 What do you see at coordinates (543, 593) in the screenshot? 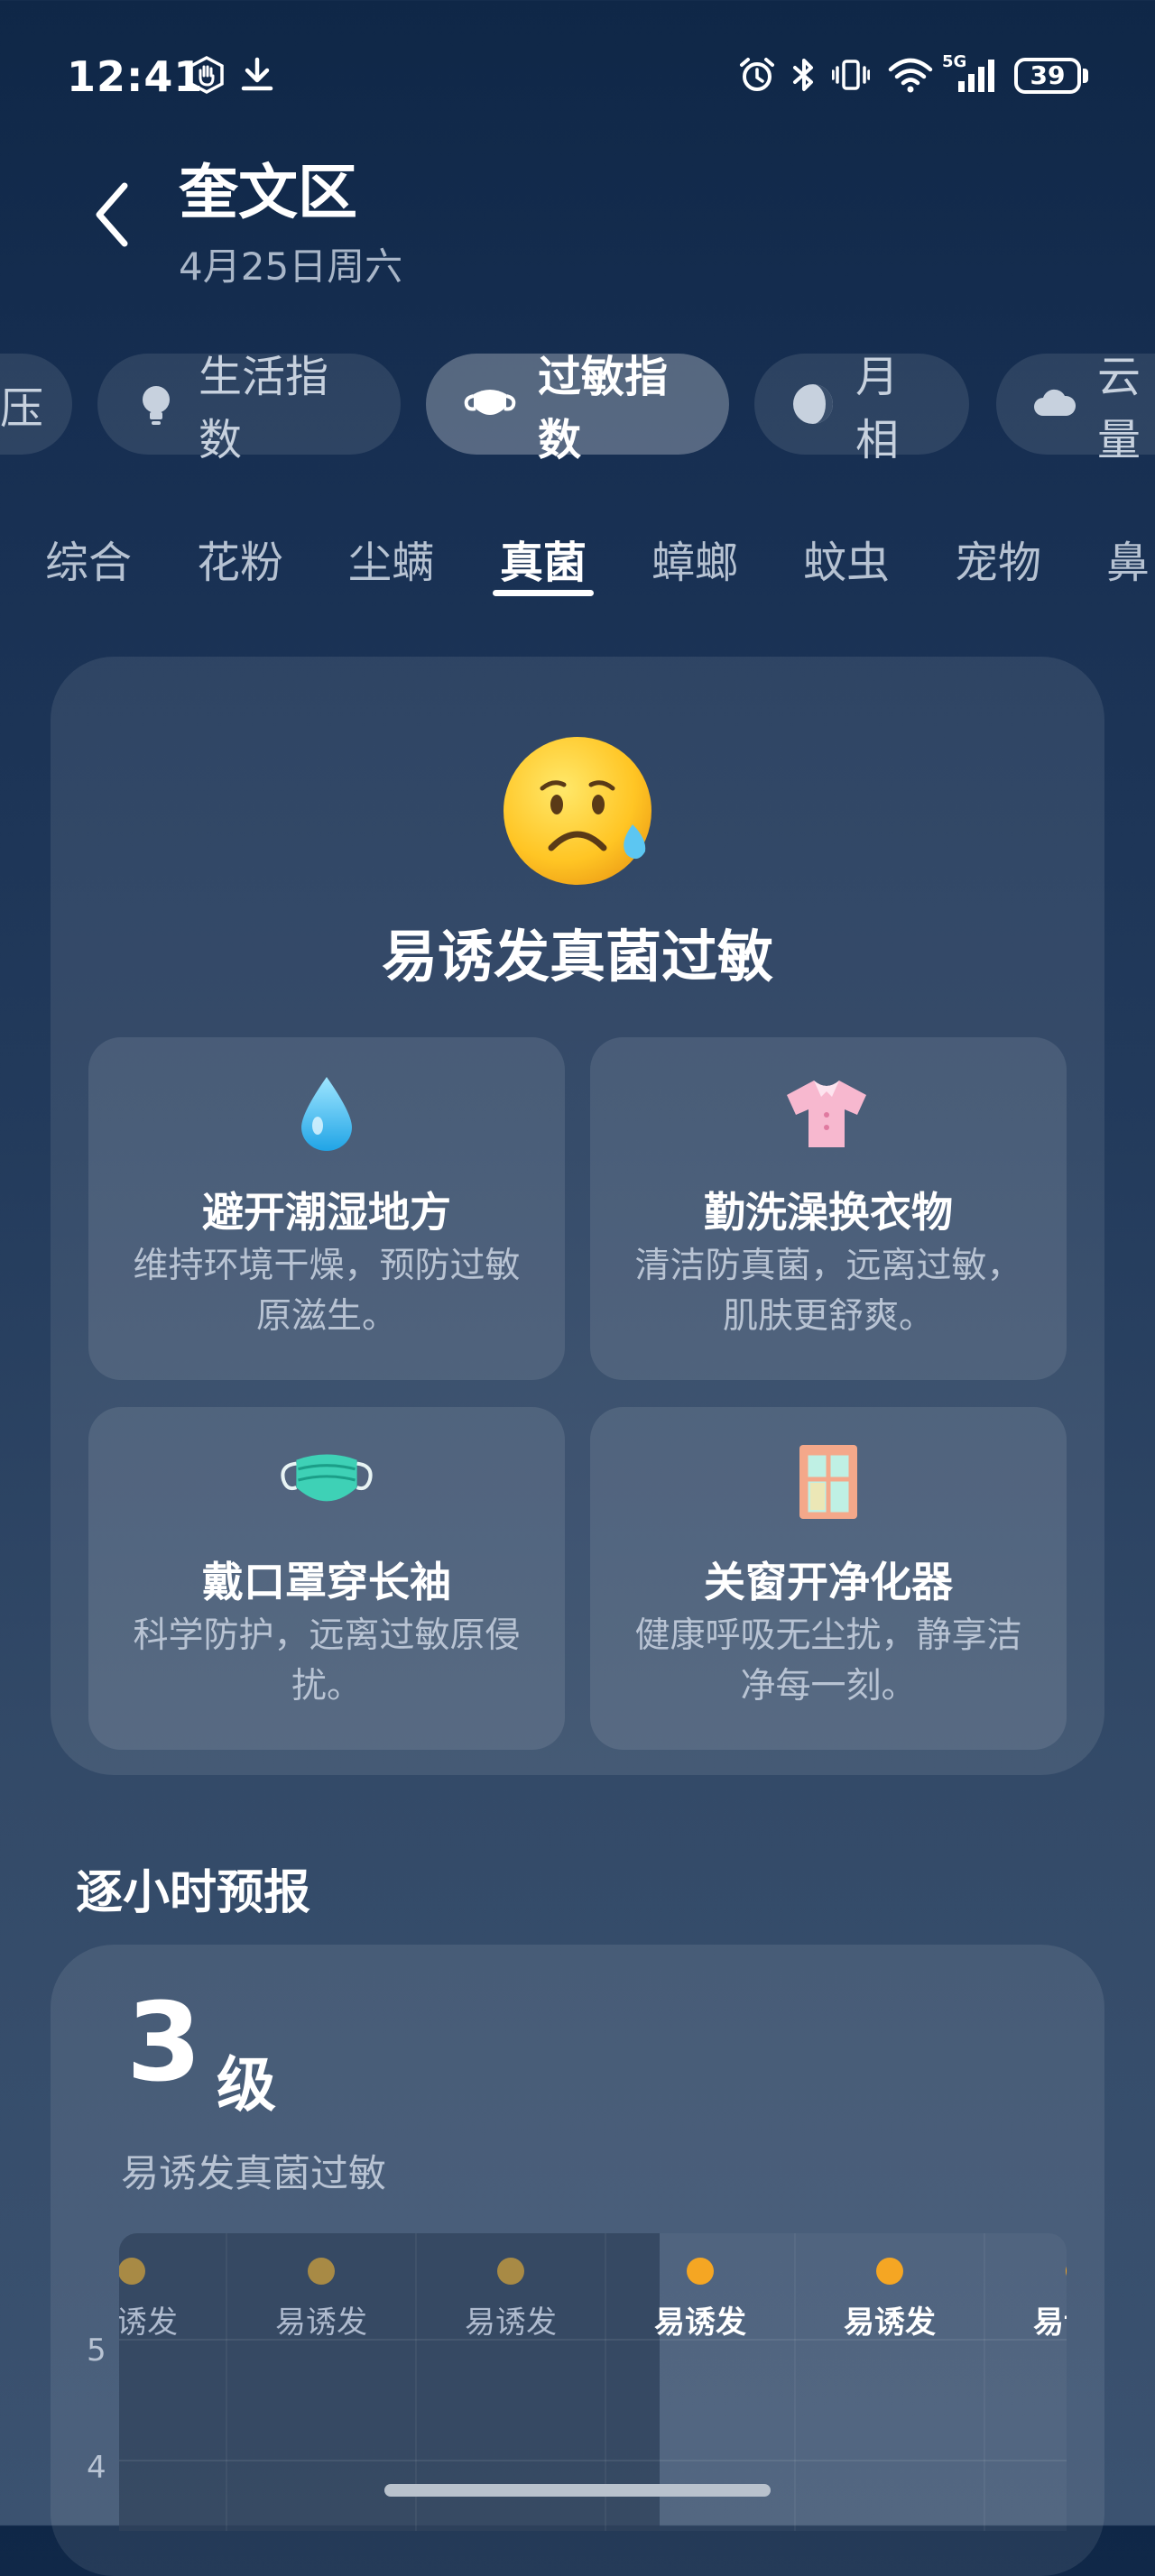
I see `active-tab-indicator` at bounding box center [543, 593].